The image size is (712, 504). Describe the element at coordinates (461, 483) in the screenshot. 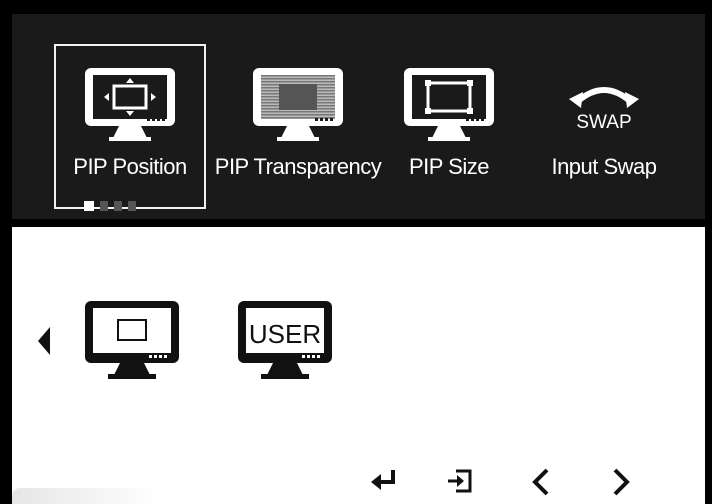

I see `exit-icon` at that location.